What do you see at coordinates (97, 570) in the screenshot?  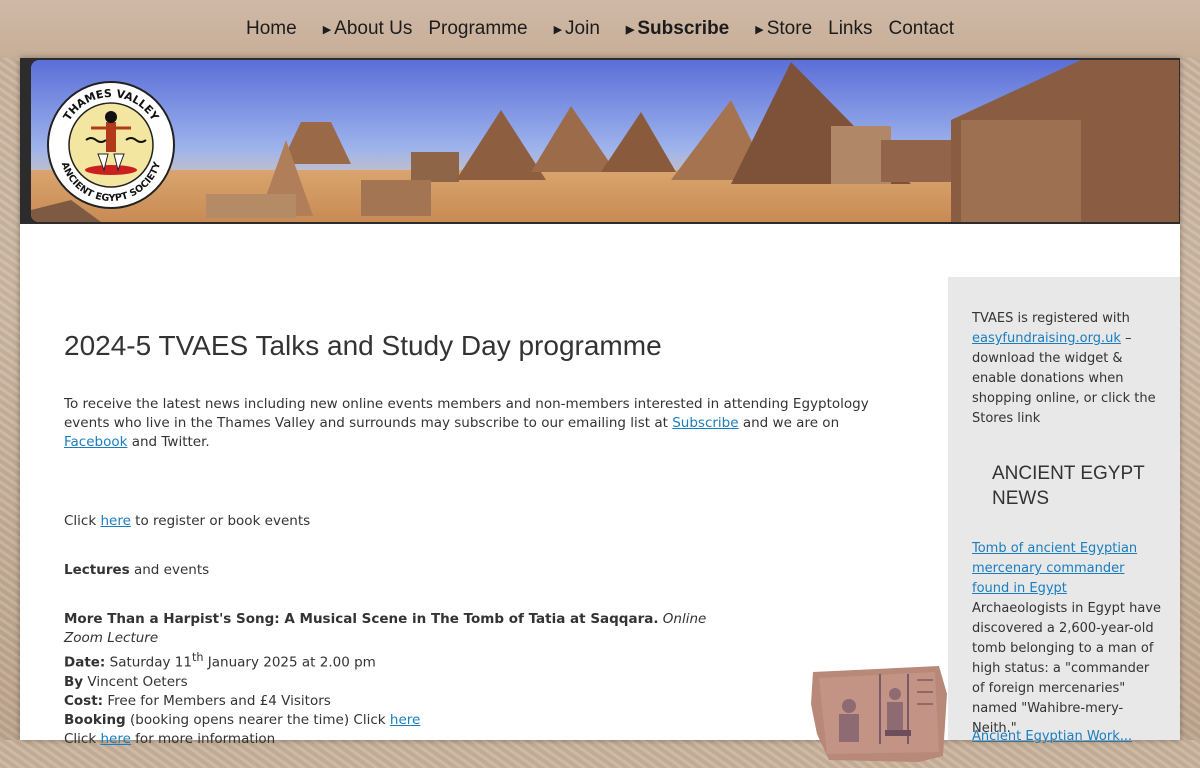 I see `lectures-bold: Lectures` at bounding box center [97, 570].